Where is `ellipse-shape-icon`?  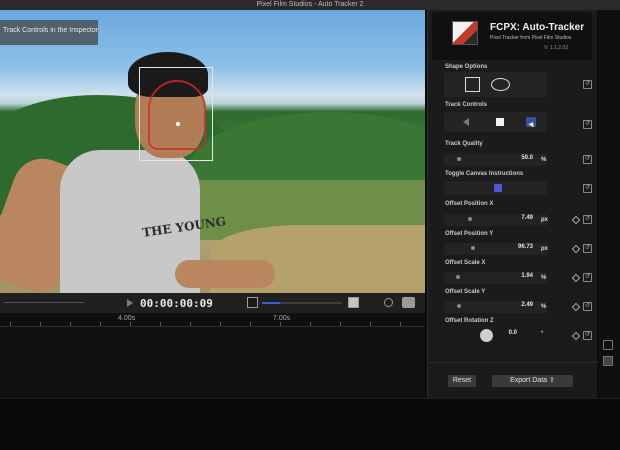 ellipse-shape-icon is located at coordinates (500, 84).